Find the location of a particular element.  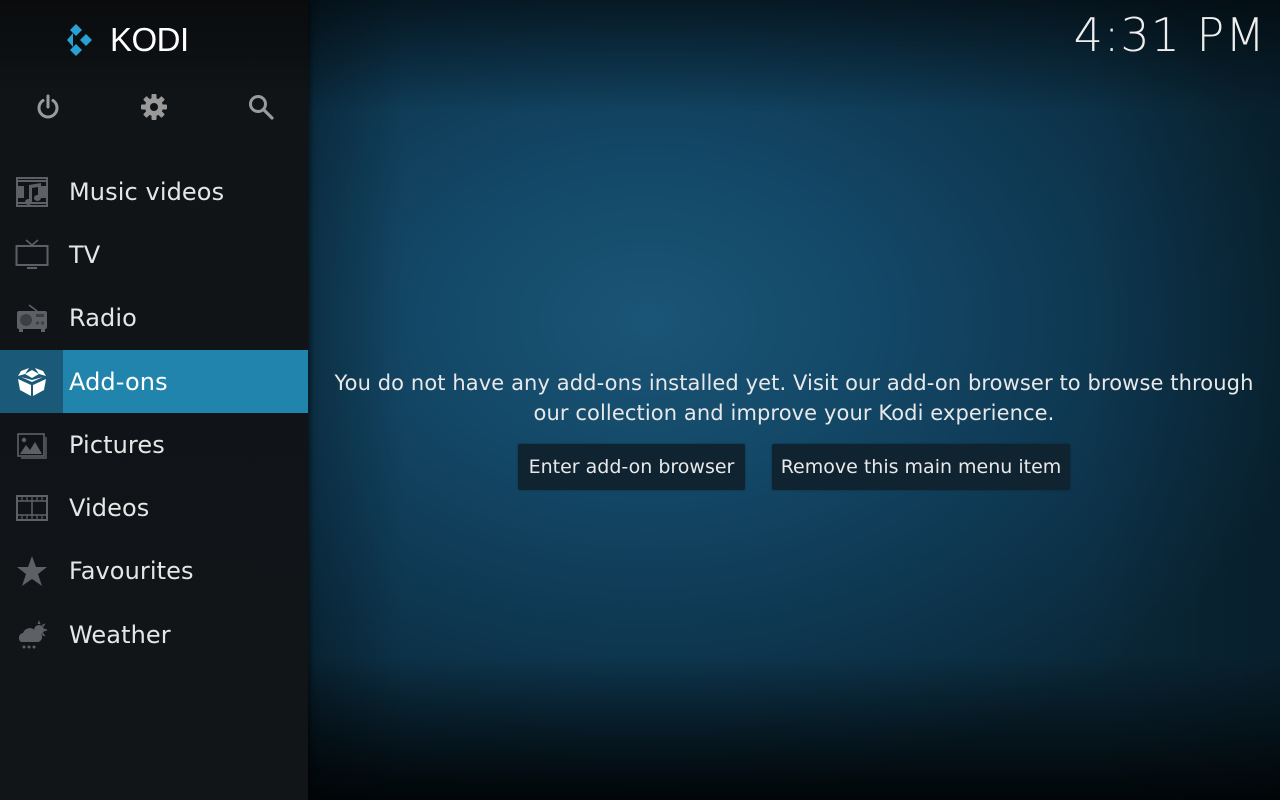

film-icon is located at coordinates (31, 508).